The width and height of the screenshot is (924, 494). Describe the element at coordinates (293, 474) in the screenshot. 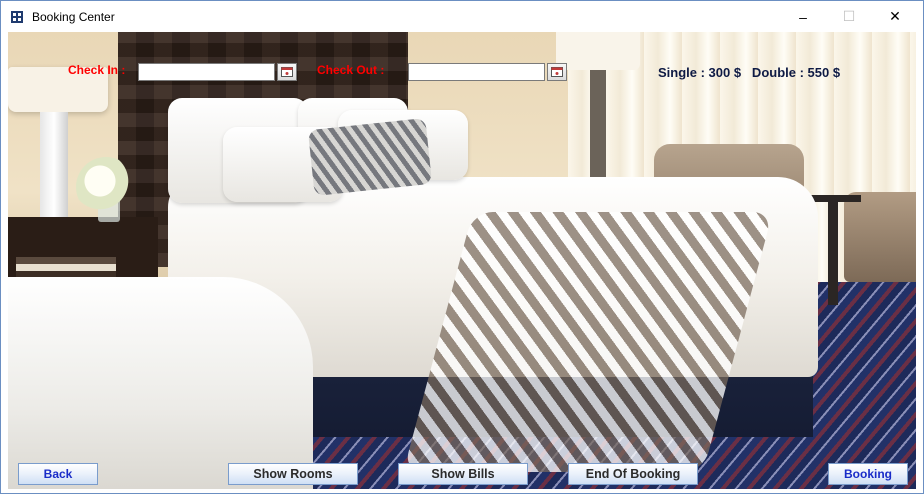

I see `show-rooms-button: Show Rooms` at that location.